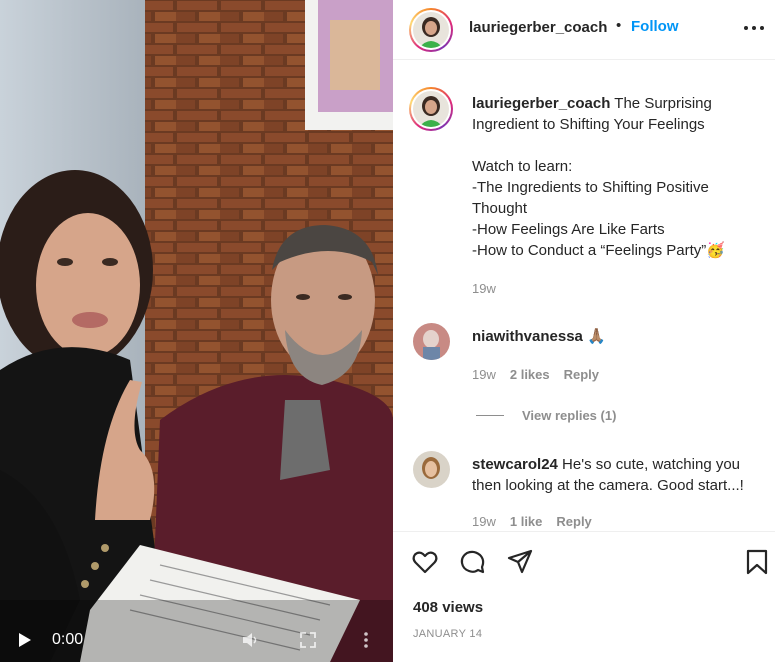 The image size is (775, 662). Describe the element at coordinates (526, 521) in the screenshot. I see `comment-likes: 1 like` at that location.